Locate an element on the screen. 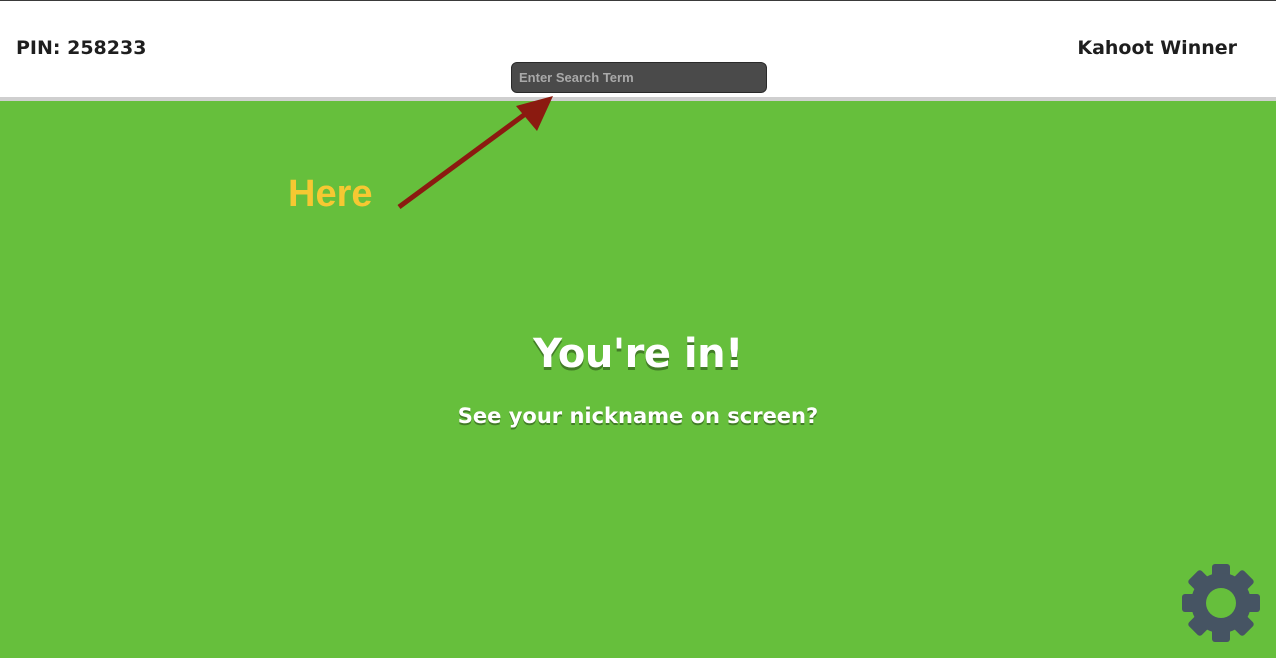 Image resolution: width=1276 pixels, height=658 pixels. search-input is located at coordinates (639, 77).